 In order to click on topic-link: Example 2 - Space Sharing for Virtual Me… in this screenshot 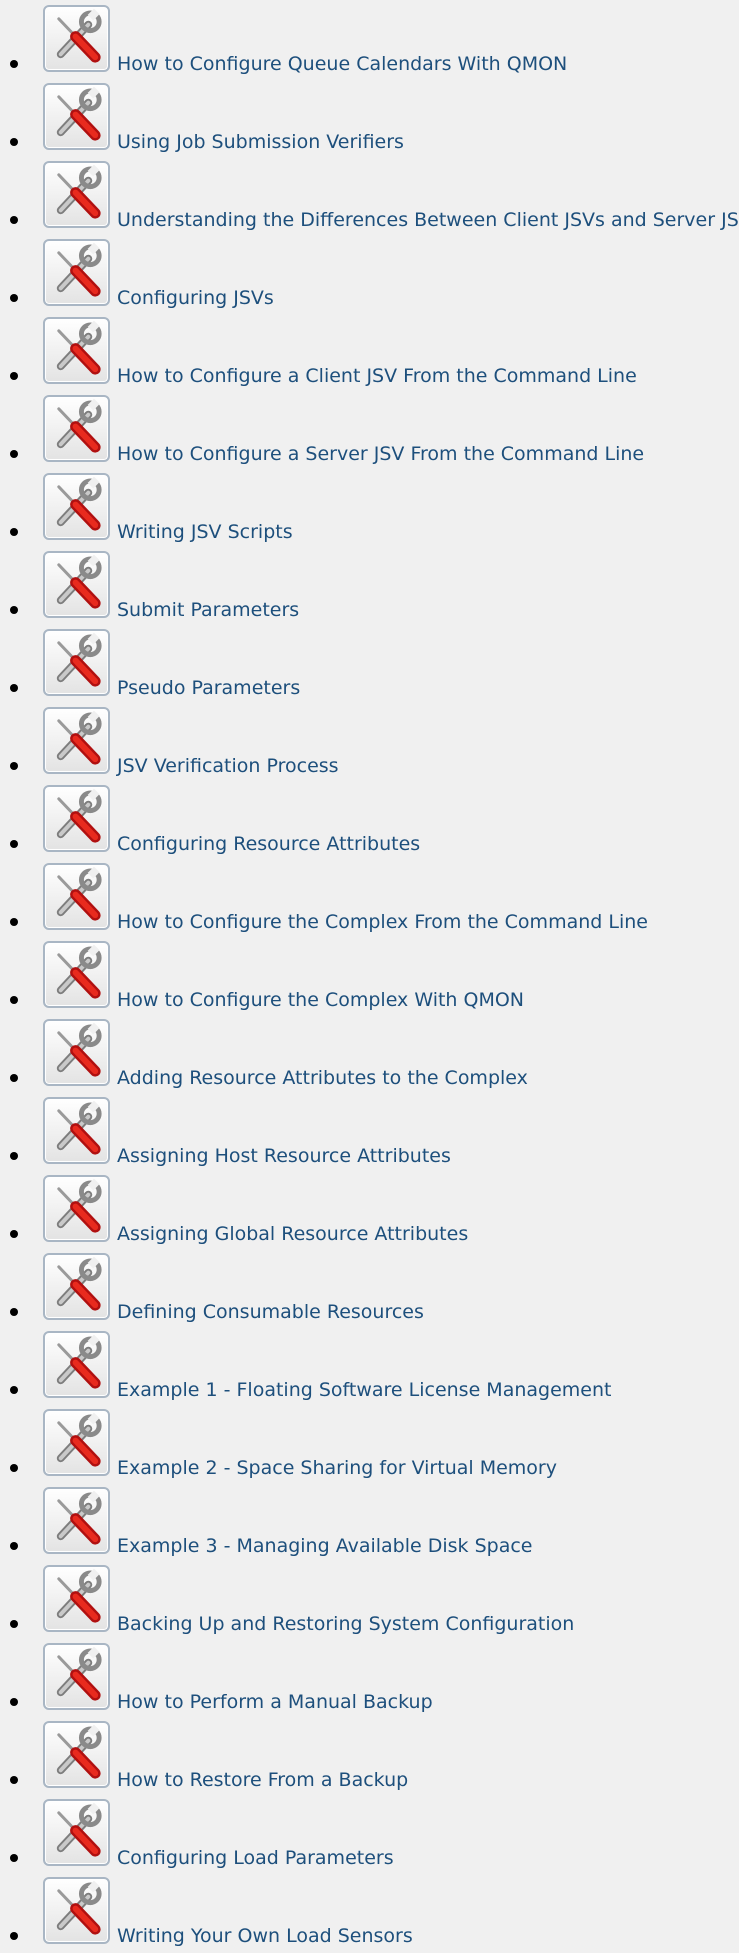, I will do `click(337, 1468)`.